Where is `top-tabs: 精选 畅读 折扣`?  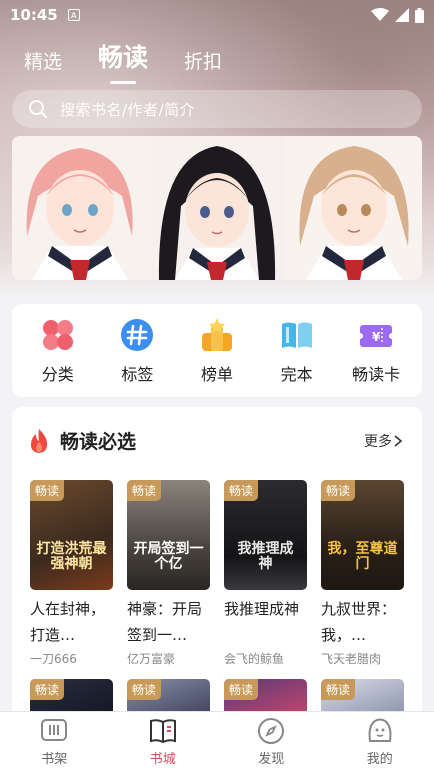 top-tabs: 精选 畅读 折扣 is located at coordinates (123, 56).